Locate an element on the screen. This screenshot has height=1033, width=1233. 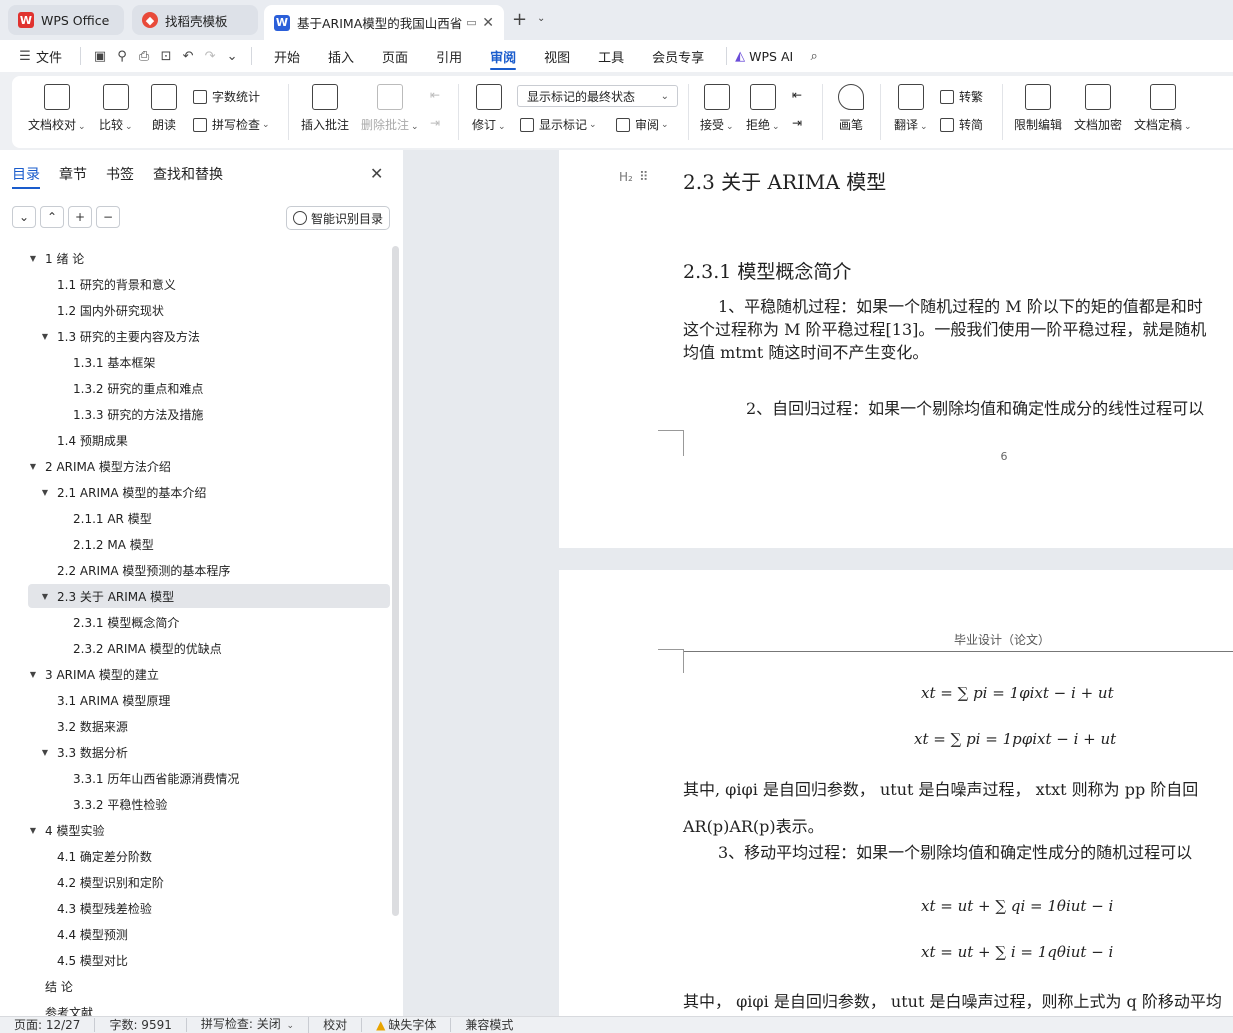
add-heading-button: + is located at coordinates (80, 217).